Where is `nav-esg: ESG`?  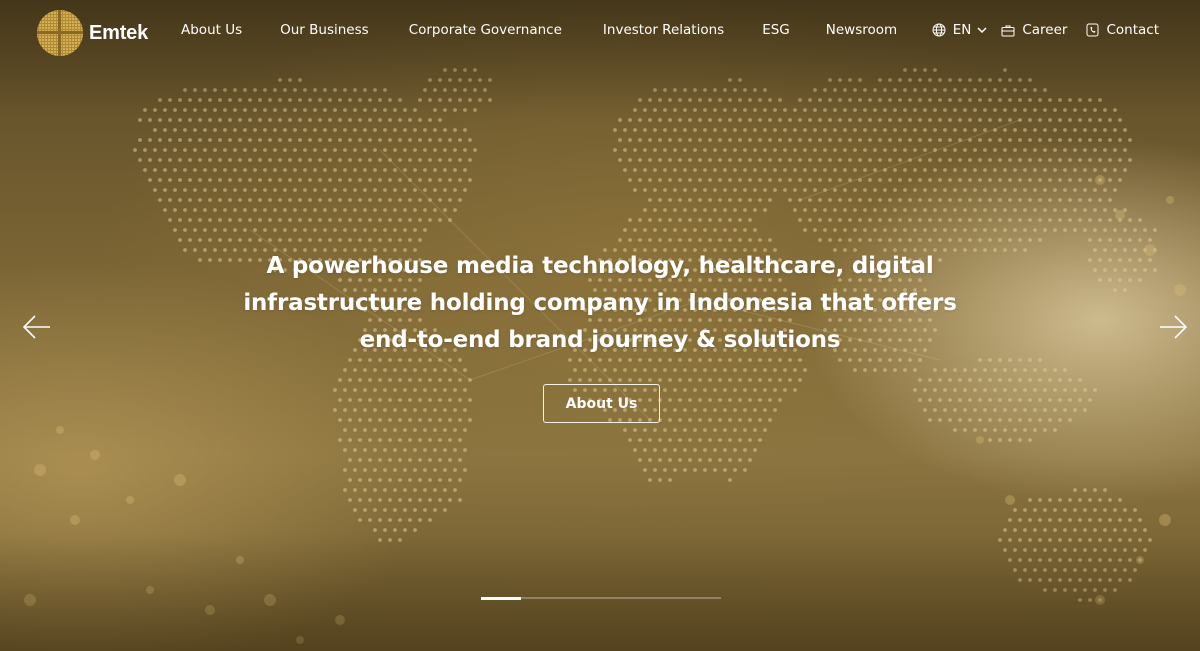 nav-esg: ESG is located at coordinates (776, 30).